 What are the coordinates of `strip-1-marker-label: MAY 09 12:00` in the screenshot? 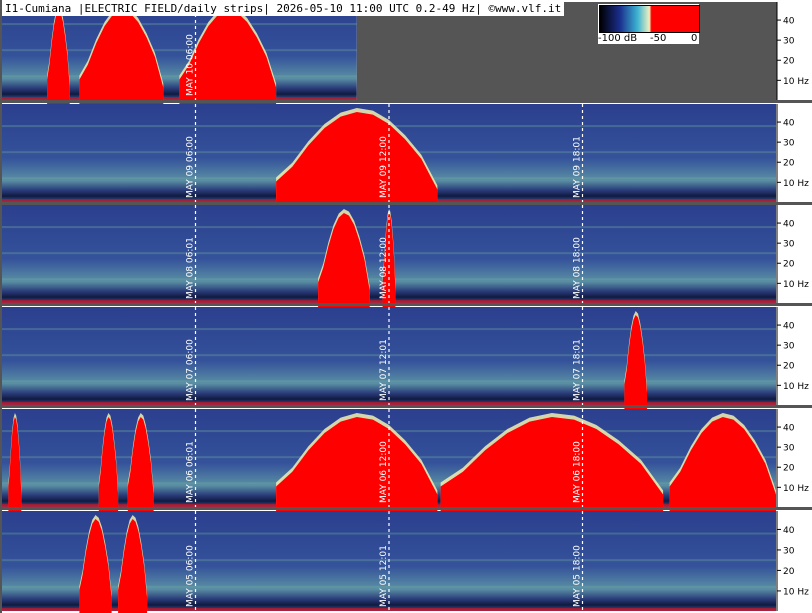 It's located at (384, 167).